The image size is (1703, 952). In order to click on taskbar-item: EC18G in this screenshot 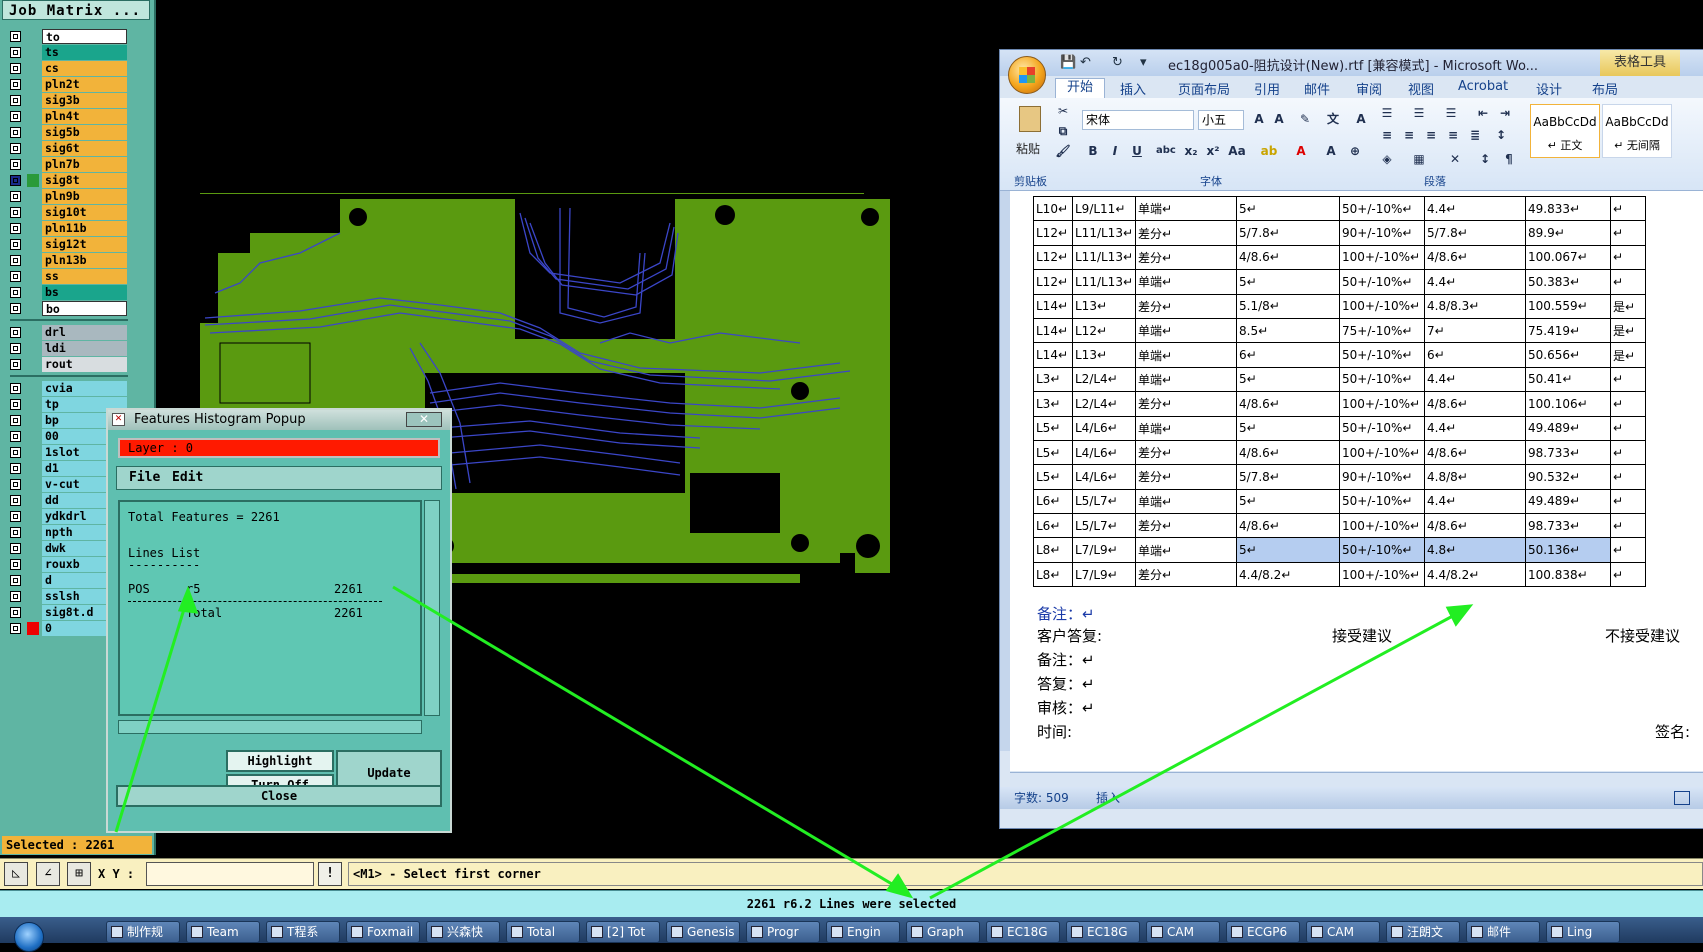, I will do `click(1023, 932)`.